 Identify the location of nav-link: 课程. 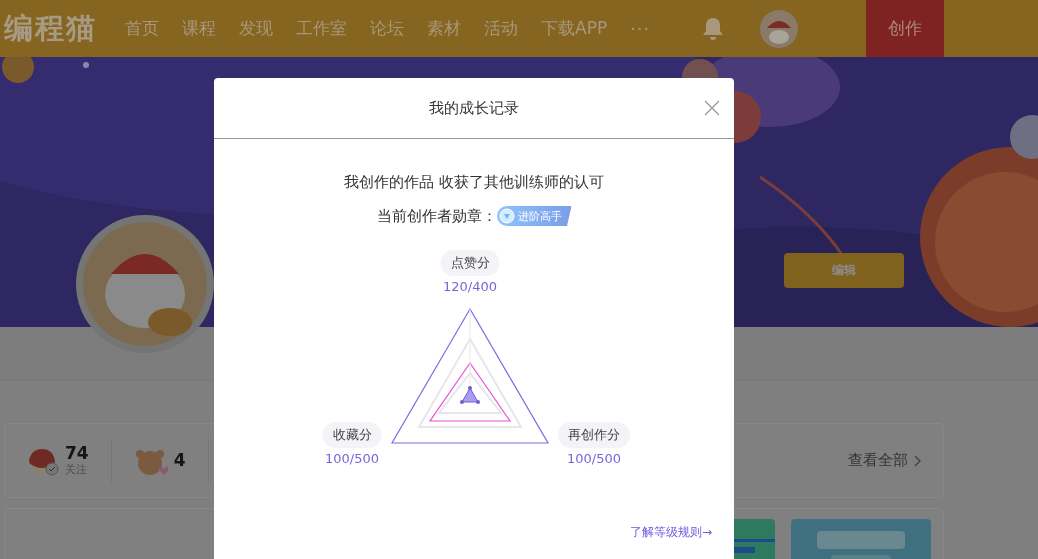
(199, 28).